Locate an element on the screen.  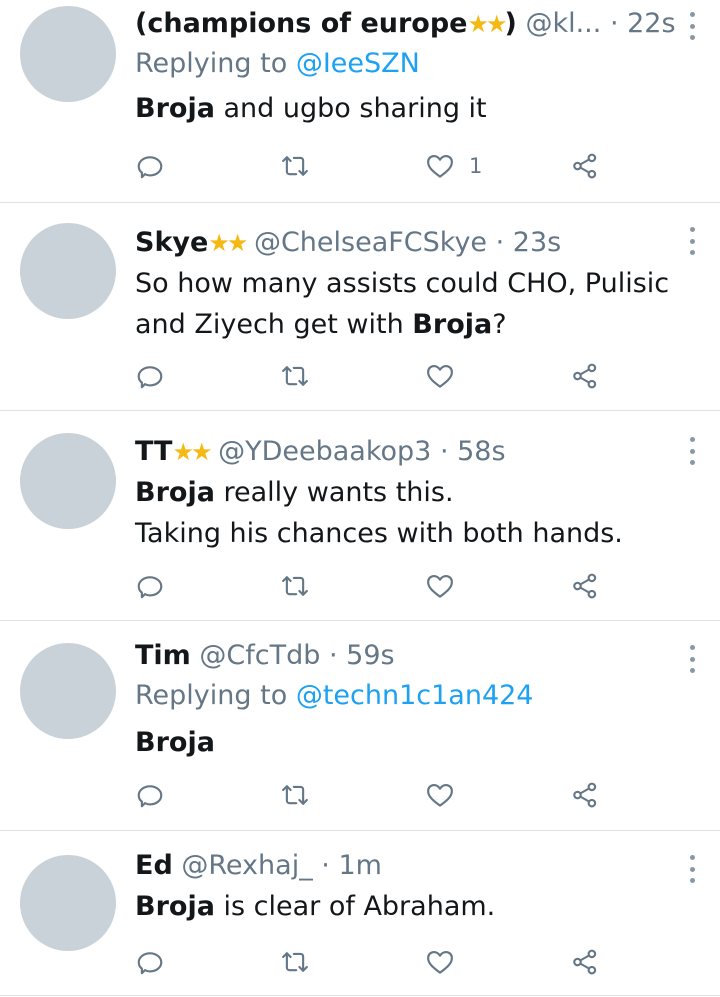
tweet-text-part: and Ziyech get with is located at coordinates (274, 324).